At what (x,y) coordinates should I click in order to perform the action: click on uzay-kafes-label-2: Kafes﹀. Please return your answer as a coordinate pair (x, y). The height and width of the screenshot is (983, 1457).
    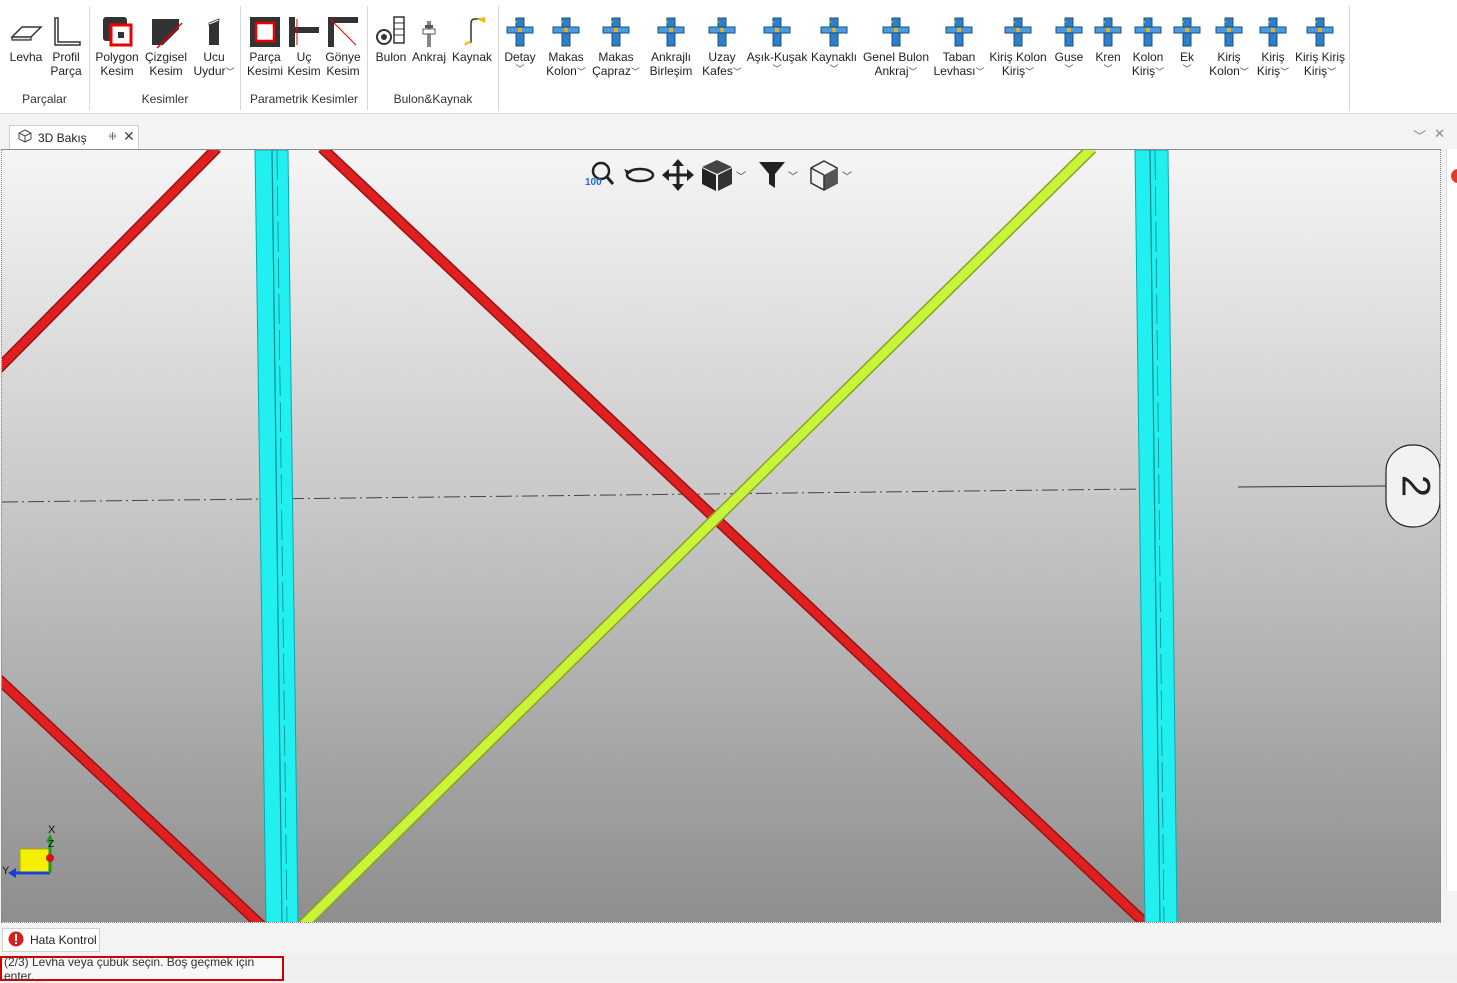
    Looking at the image, I should click on (722, 71).